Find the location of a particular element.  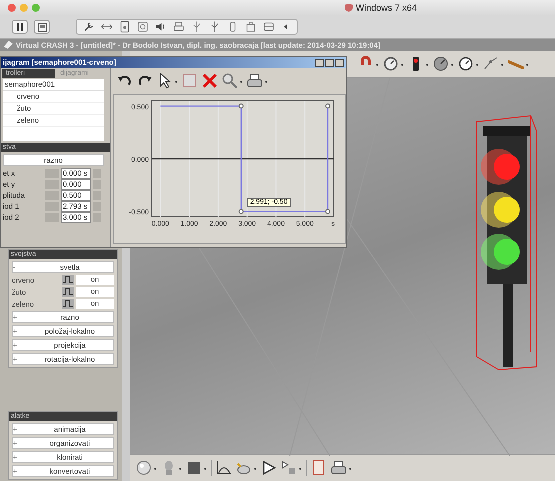

pause-icon is located at coordinates (20, 27).